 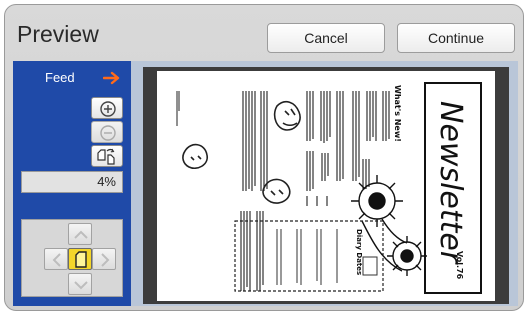 What do you see at coordinates (397, 113) in the screenshot?
I see `heading-whats-new: What's New!` at bounding box center [397, 113].